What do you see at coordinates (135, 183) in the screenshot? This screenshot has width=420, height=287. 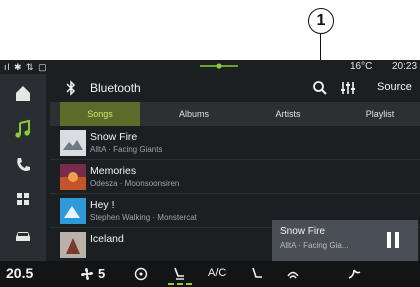 I see `song-subtitle: Odesza · Moonsoonsiren` at bounding box center [135, 183].